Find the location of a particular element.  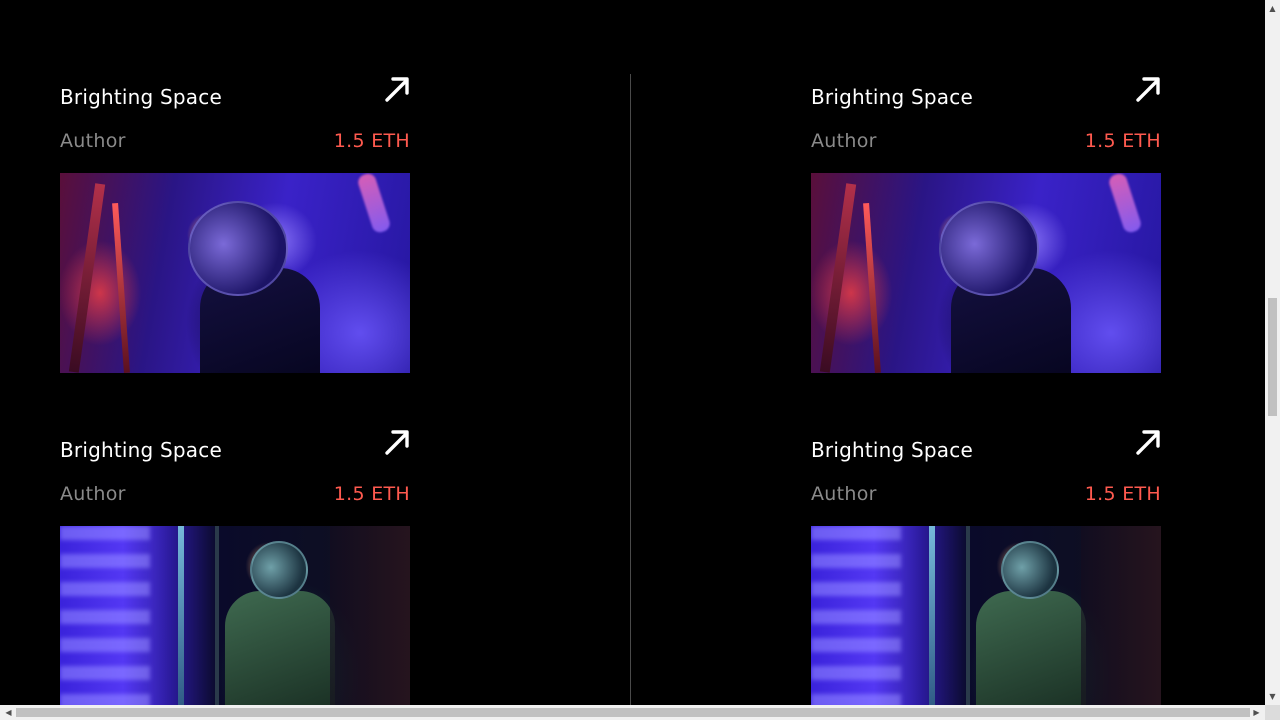

horizontal-scrollbar: ◀ ▶ is located at coordinates (632, 712).